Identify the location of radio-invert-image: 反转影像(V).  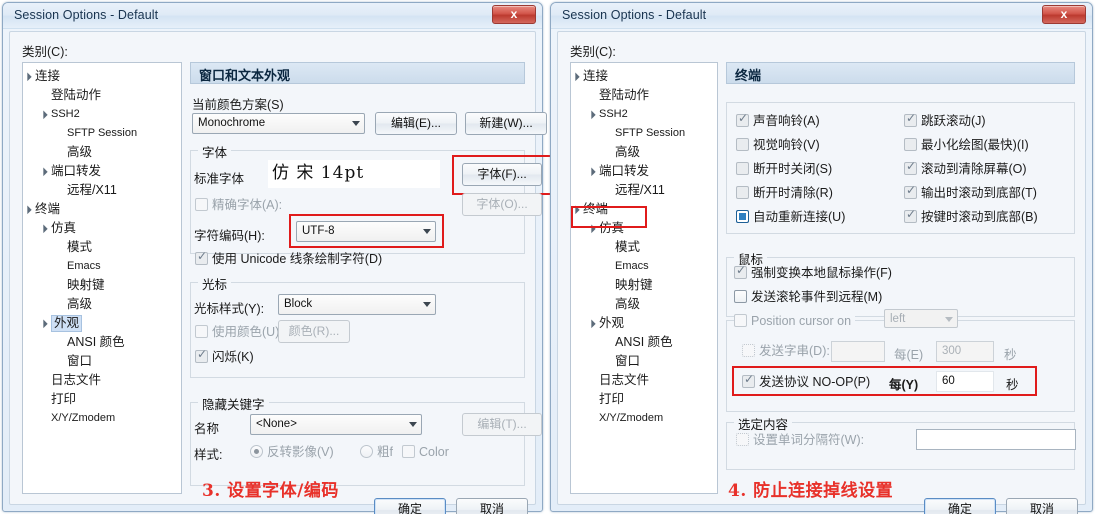
(292, 452).